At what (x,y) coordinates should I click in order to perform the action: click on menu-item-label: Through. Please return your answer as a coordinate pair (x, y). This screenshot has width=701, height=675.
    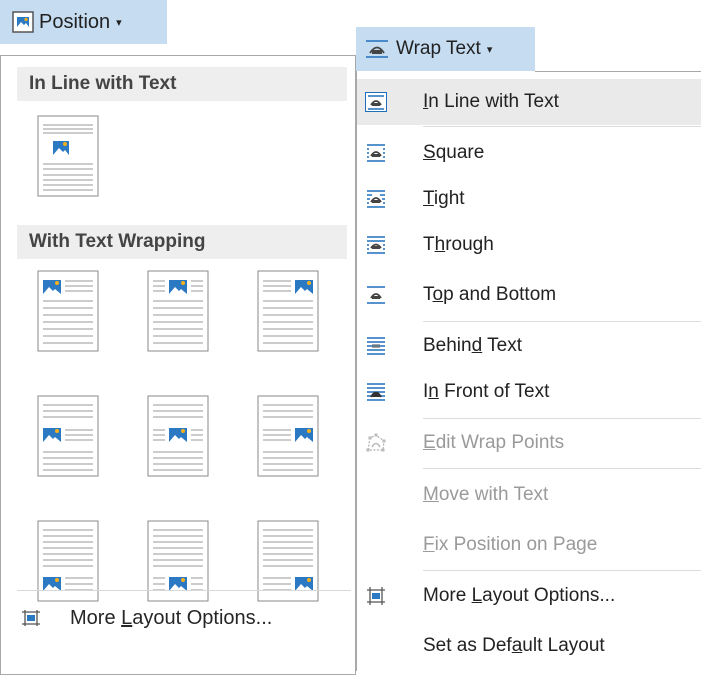
    Looking at the image, I should click on (458, 244).